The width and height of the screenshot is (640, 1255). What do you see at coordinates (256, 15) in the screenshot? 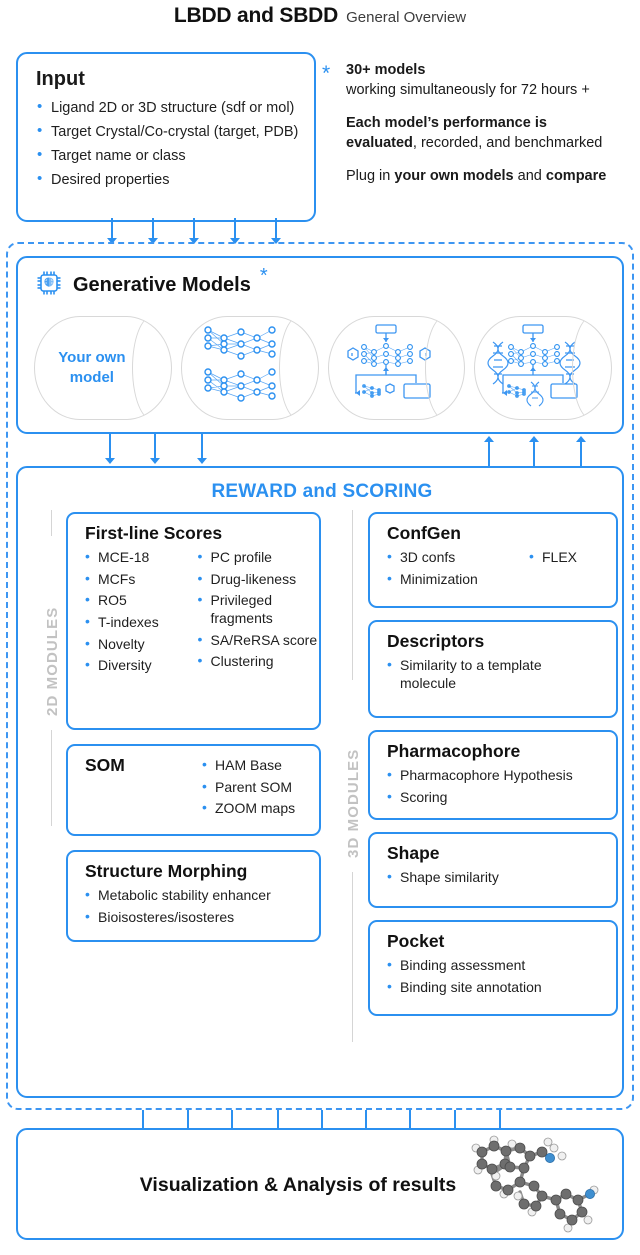
I see `title-main: LBDD and SBDD` at bounding box center [256, 15].